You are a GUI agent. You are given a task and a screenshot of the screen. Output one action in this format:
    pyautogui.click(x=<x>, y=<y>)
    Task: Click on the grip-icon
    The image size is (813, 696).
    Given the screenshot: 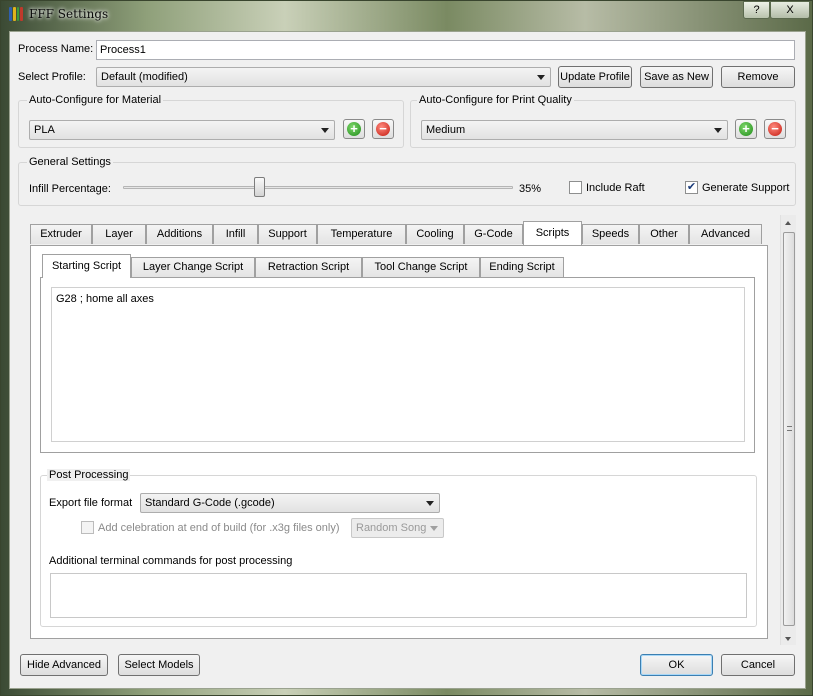 What is the action you would take?
    pyautogui.click(x=789, y=428)
    